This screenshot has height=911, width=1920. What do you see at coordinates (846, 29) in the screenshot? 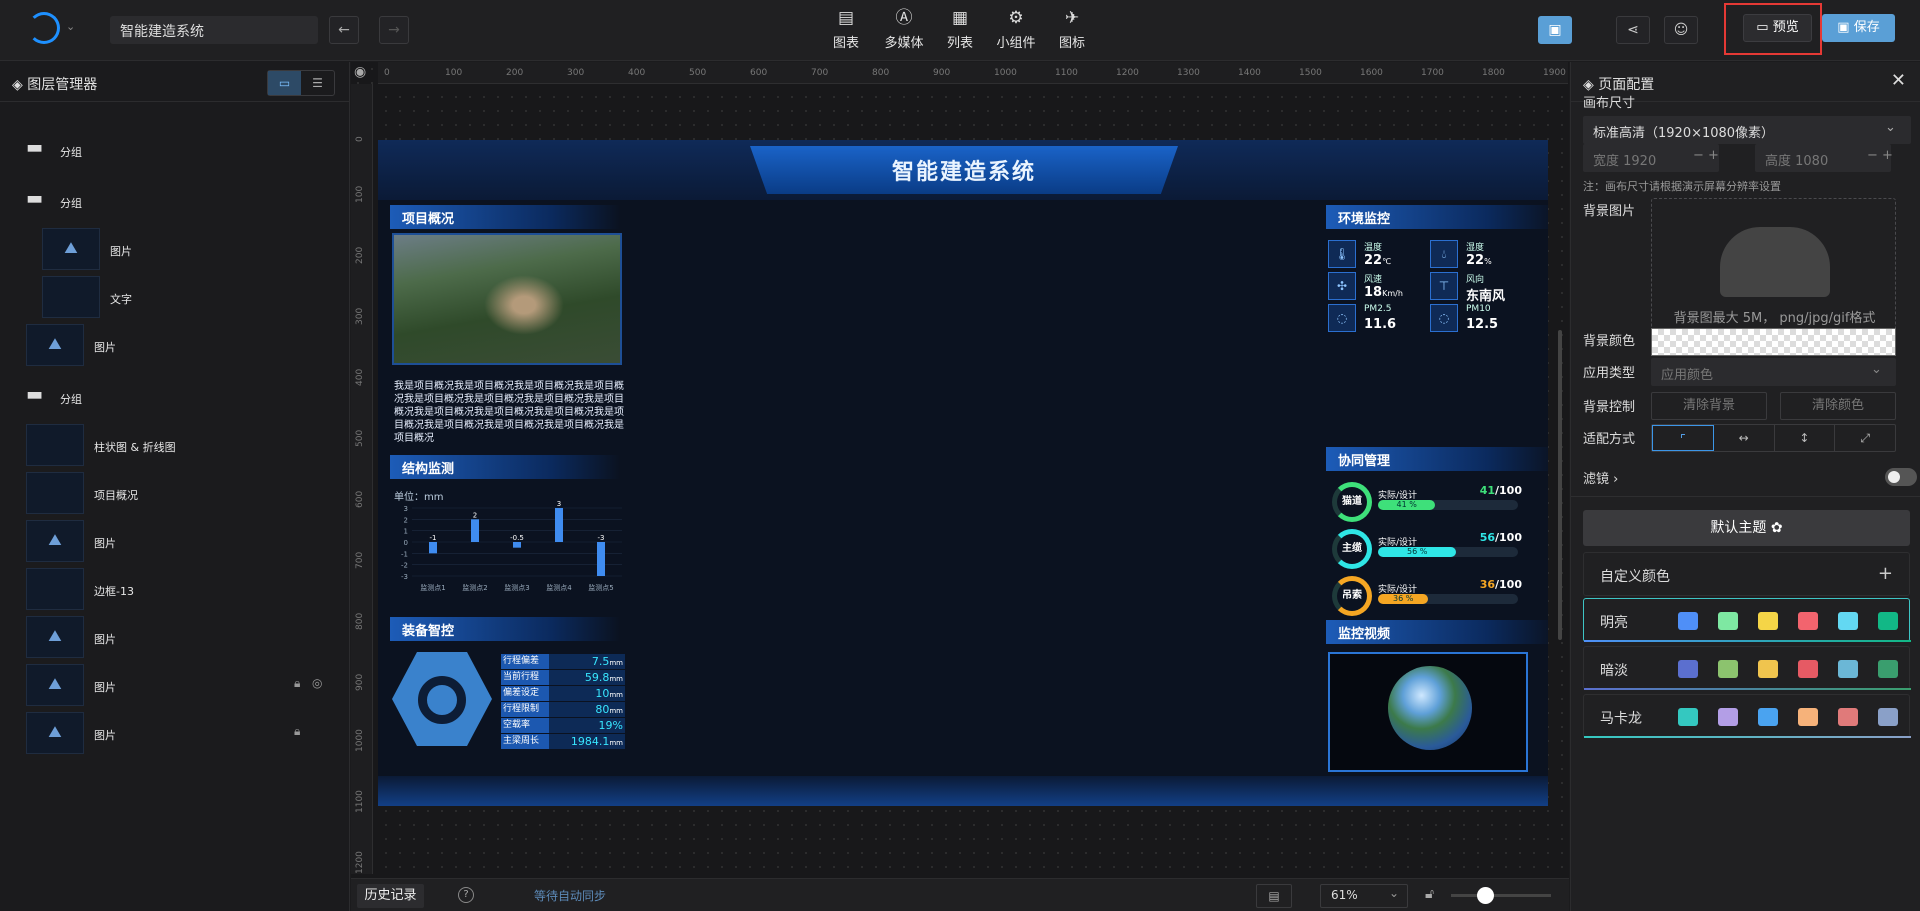
I see `tool-chart: ▤ 图表` at bounding box center [846, 29].